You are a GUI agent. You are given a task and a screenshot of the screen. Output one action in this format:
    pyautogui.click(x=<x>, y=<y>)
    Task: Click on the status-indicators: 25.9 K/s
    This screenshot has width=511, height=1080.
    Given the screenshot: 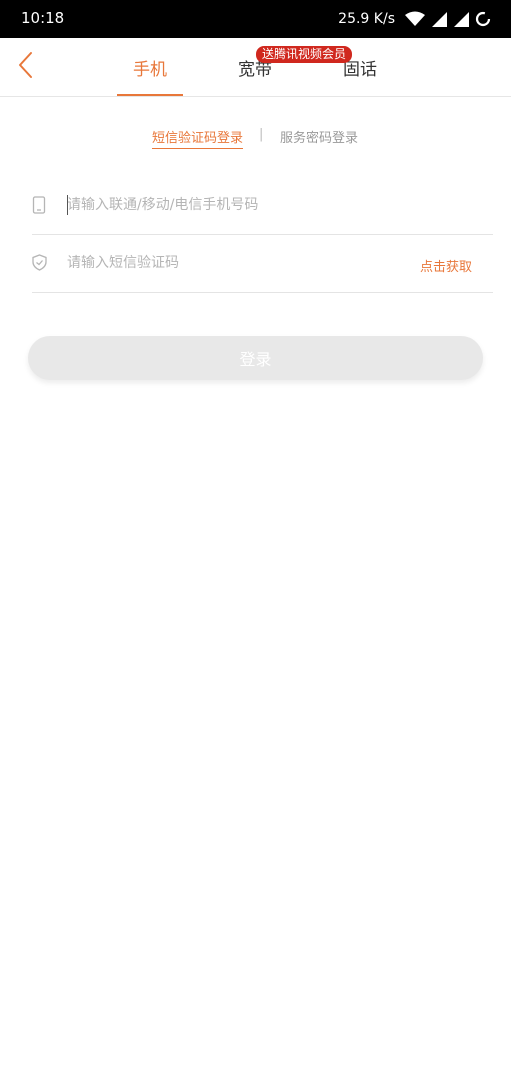 What is the action you would take?
    pyautogui.click(x=414, y=19)
    